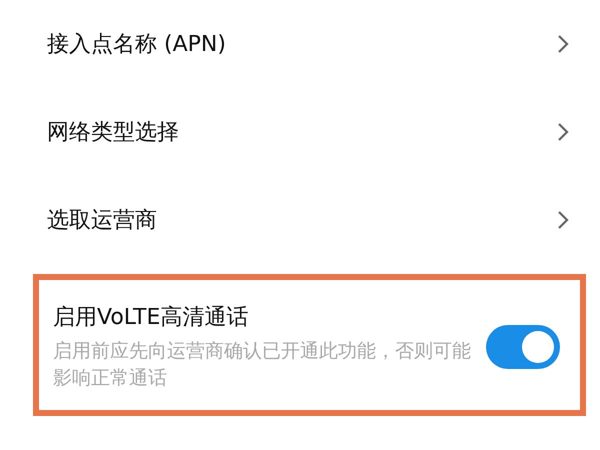 The width and height of the screenshot is (600, 450). What do you see at coordinates (301, 132) in the screenshot?
I see `setting-title: 网络类型选择` at bounding box center [301, 132].